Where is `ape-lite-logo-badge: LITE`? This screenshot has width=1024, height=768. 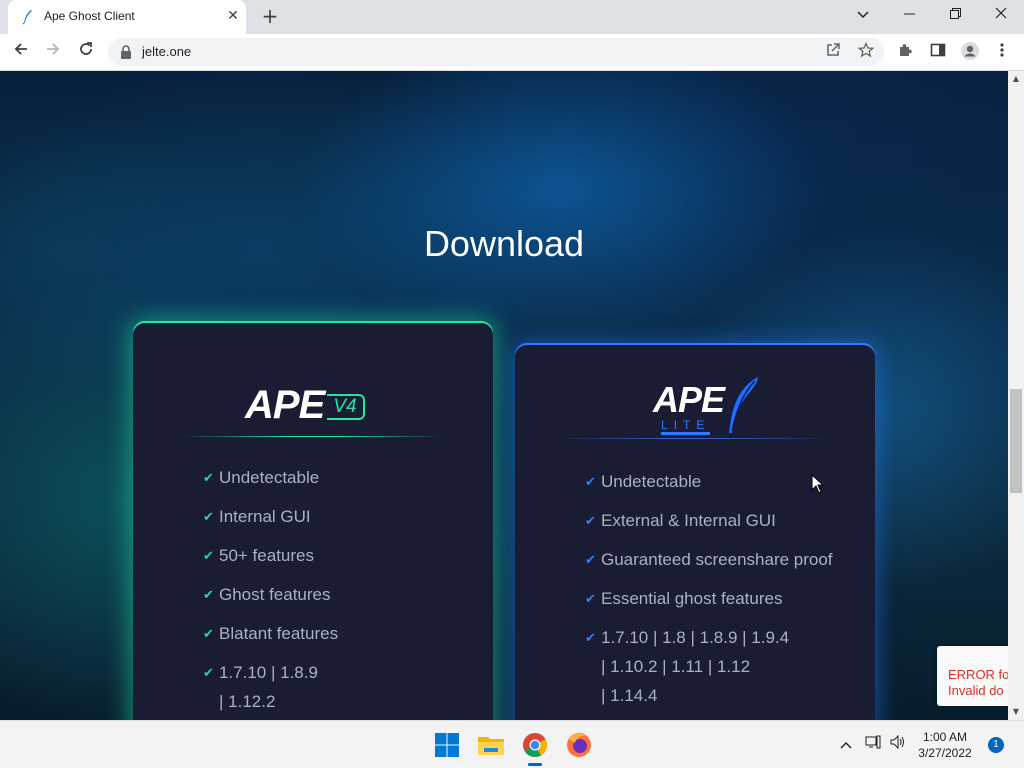 ape-lite-logo-badge: LITE is located at coordinates (686, 427).